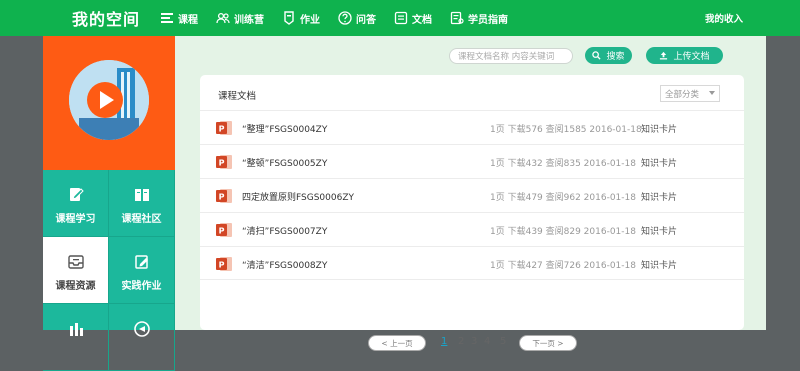  What do you see at coordinates (664, 55) in the screenshot?
I see `upload-icon` at bounding box center [664, 55].